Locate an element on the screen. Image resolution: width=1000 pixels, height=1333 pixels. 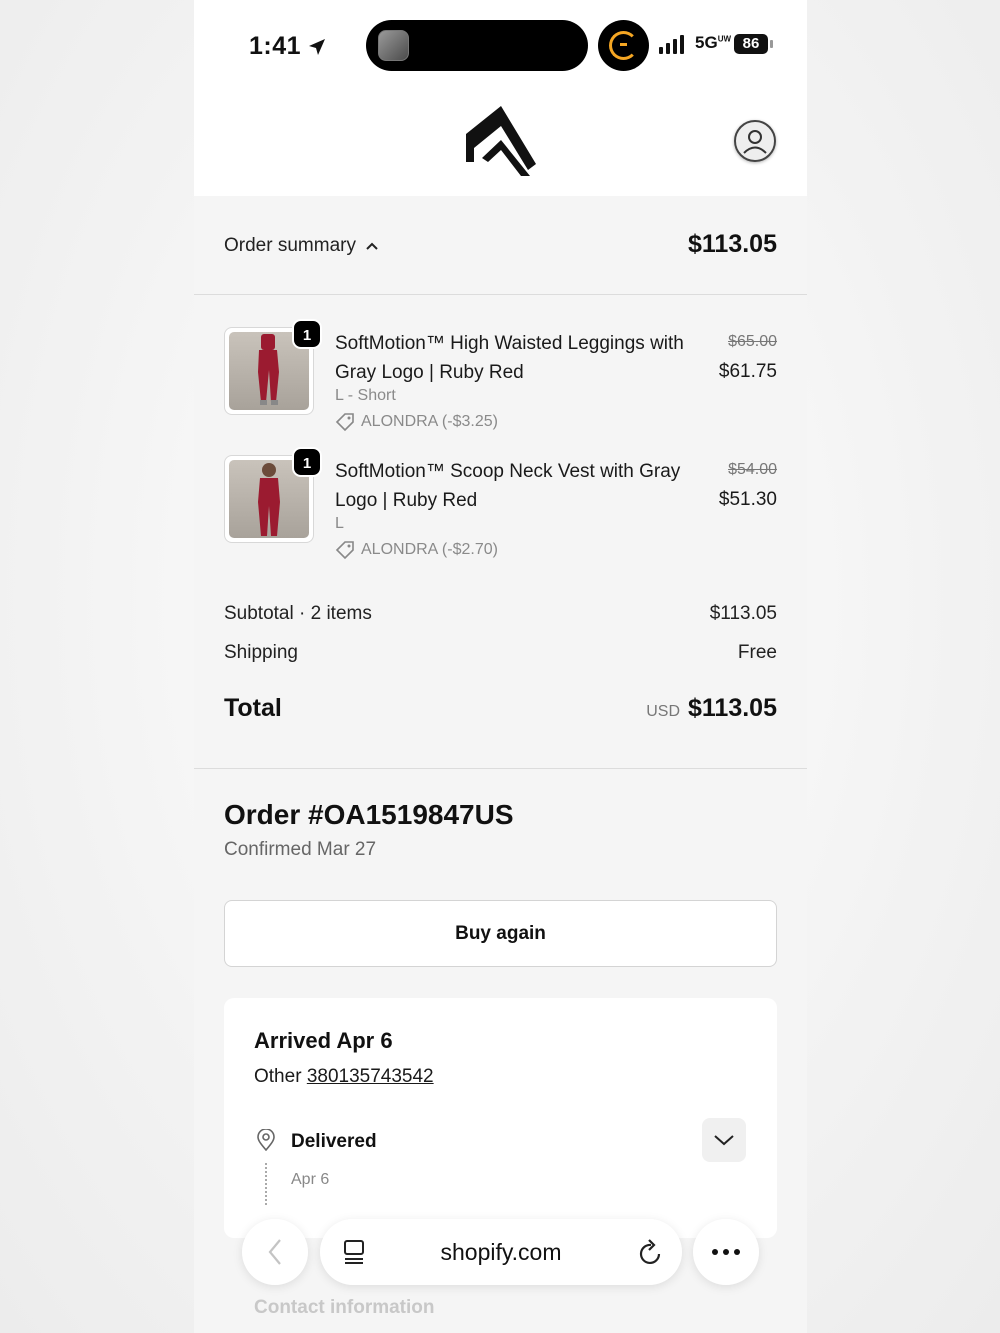
buy-again-button: Buy again is located at coordinates (500, 933).